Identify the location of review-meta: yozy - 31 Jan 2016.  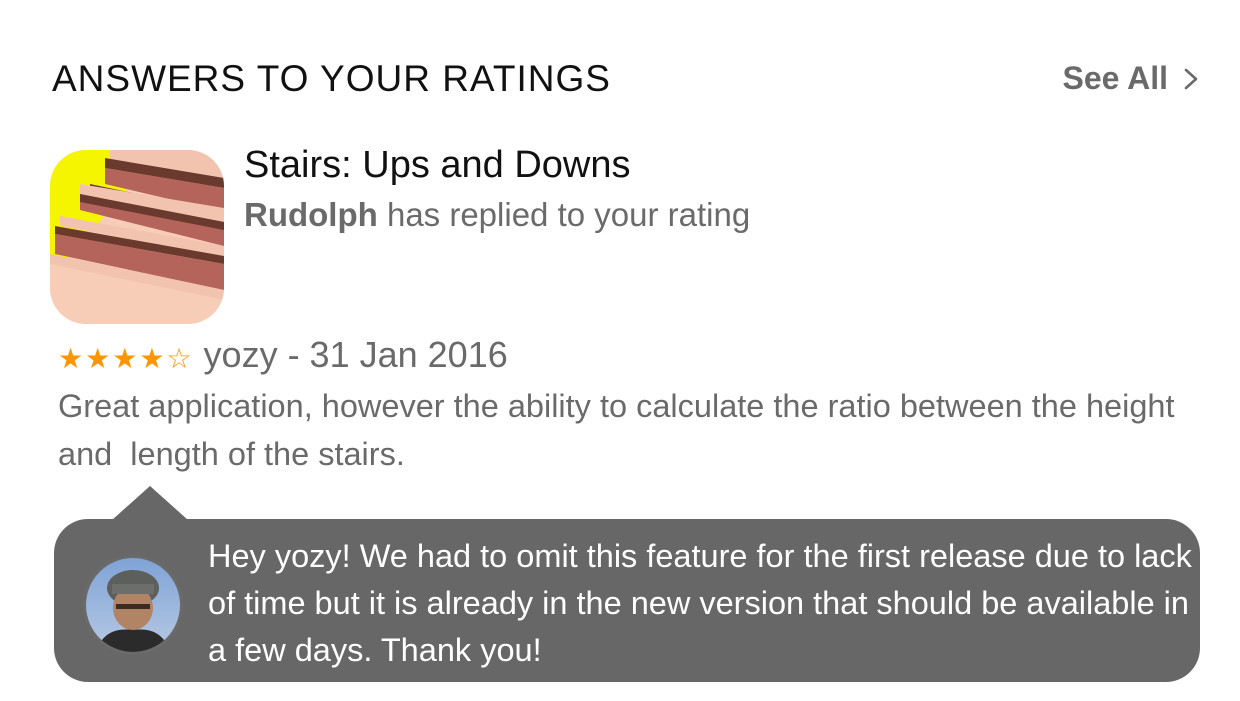
(355, 354).